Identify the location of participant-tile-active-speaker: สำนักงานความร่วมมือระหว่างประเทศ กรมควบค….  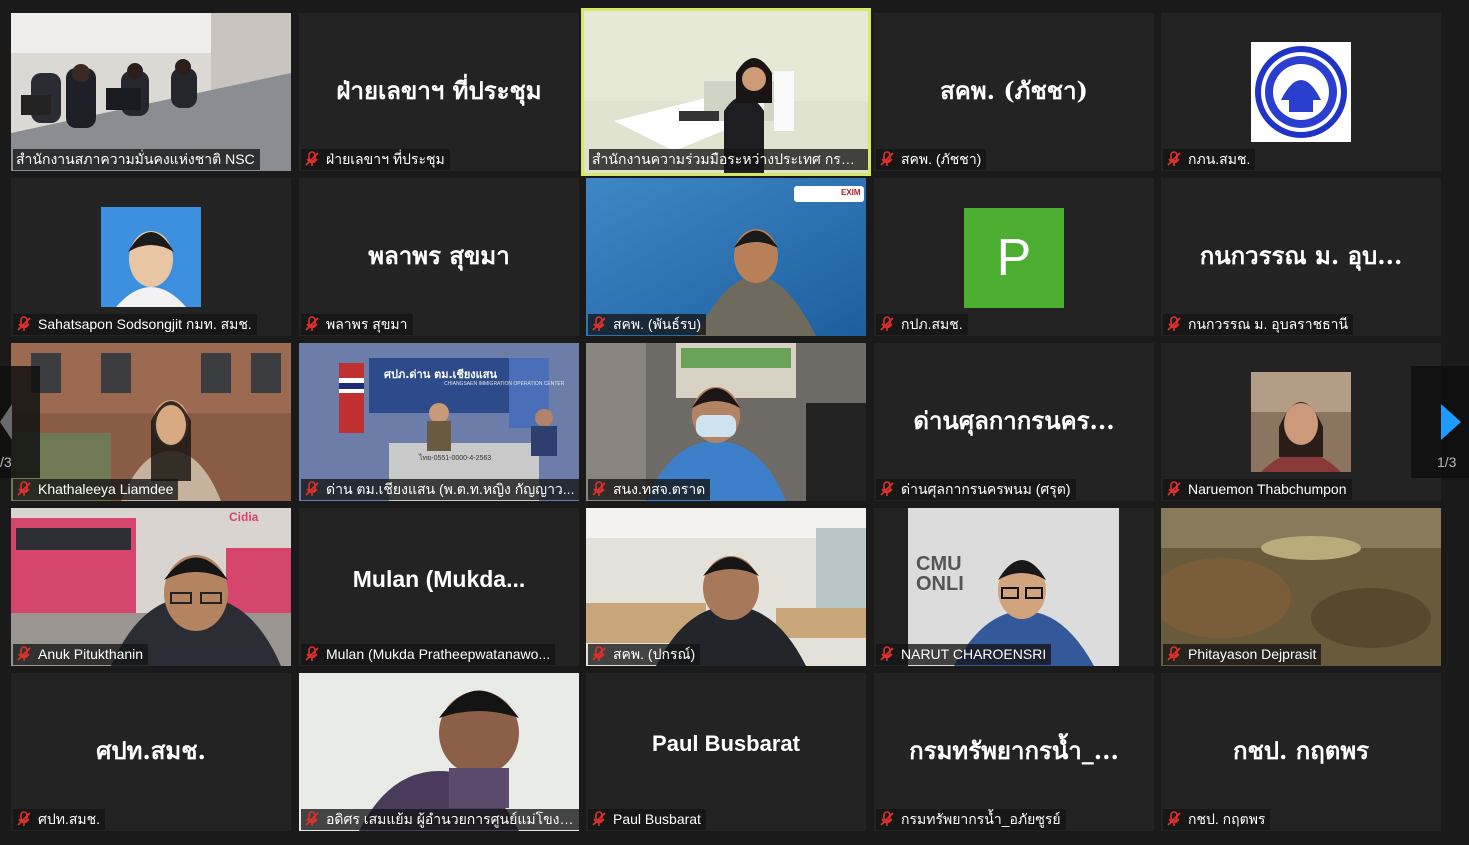
(726, 92).